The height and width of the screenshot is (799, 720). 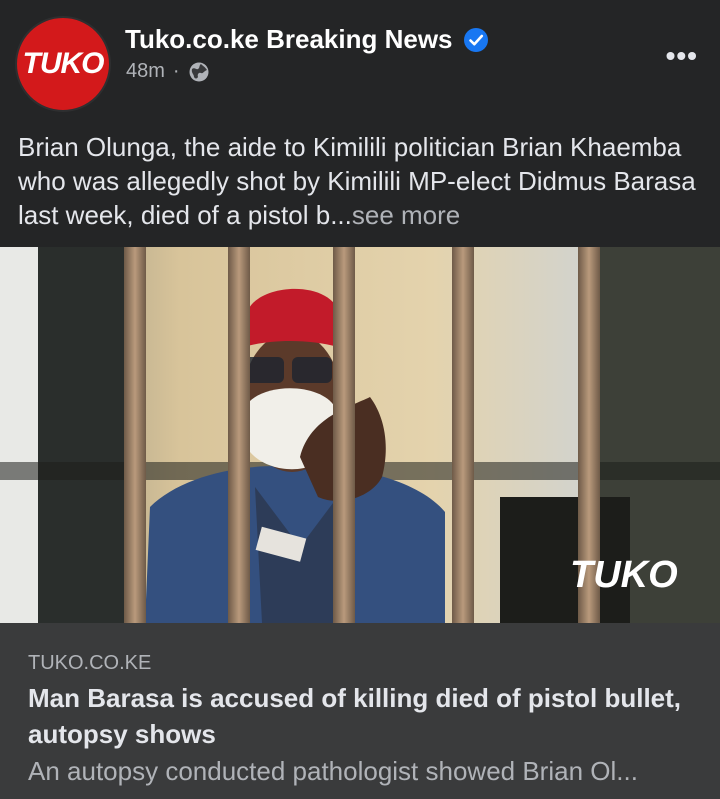 I want to click on page-name-row: Tuko.co.ke Breaking News, so click(x=307, y=39).